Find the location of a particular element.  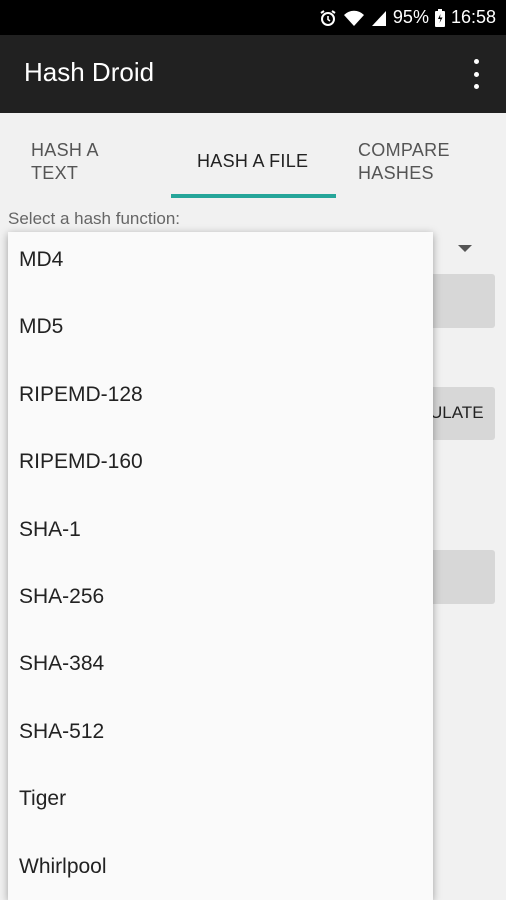

option-sha-1: SHA-1 is located at coordinates (220, 529).